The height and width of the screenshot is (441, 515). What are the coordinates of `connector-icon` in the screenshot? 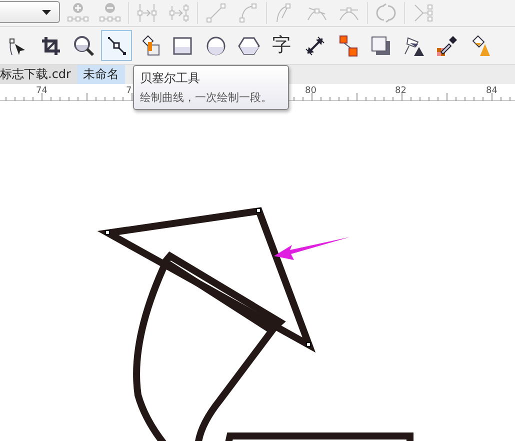 It's located at (347, 45).